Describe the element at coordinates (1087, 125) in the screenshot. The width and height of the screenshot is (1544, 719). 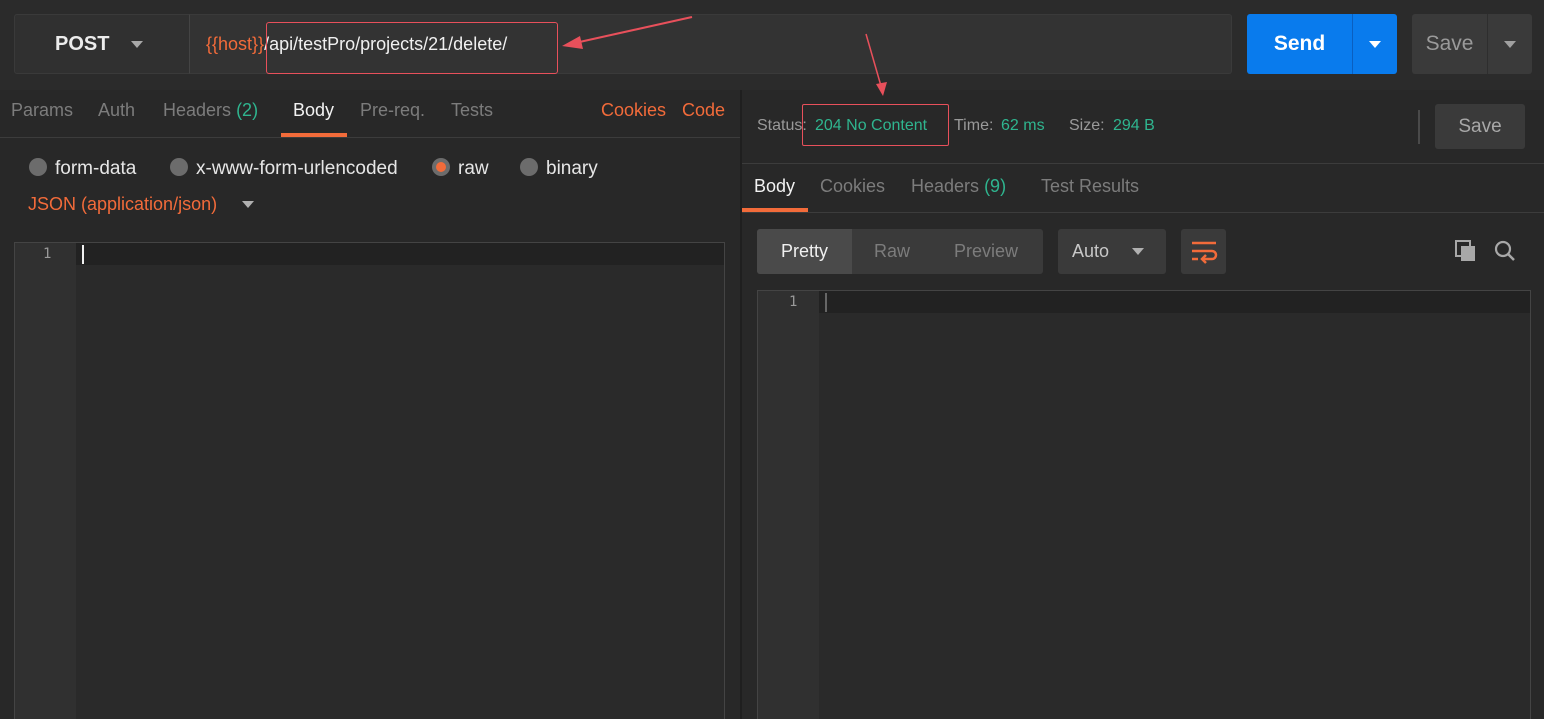
I see `size-label: Size:` at that location.